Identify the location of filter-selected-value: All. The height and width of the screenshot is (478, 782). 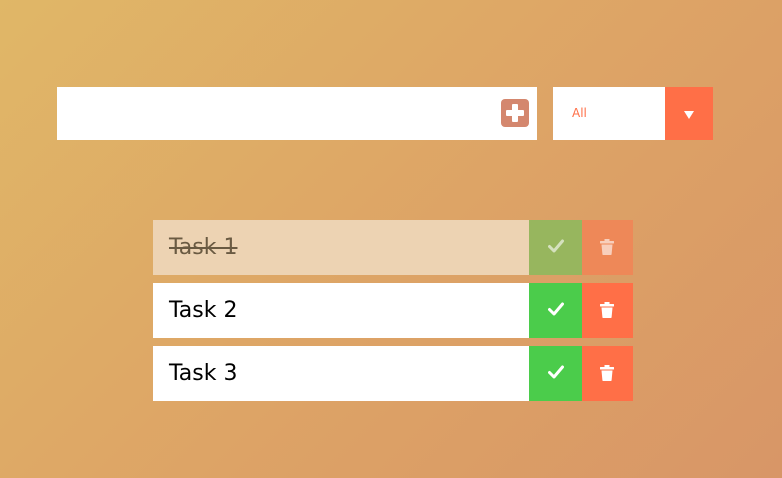
(579, 113).